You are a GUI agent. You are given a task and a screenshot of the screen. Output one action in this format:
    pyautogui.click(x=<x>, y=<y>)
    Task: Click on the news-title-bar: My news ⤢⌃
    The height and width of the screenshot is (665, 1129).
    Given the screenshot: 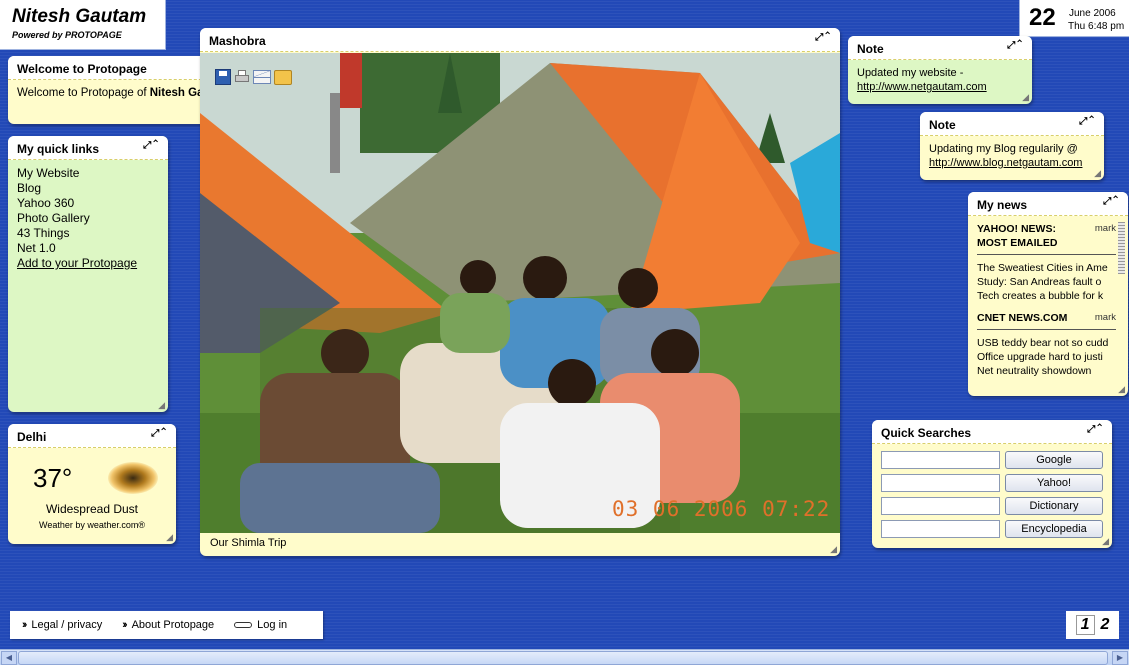 What is the action you would take?
    pyautogui.click(x=1048, y=204)
    